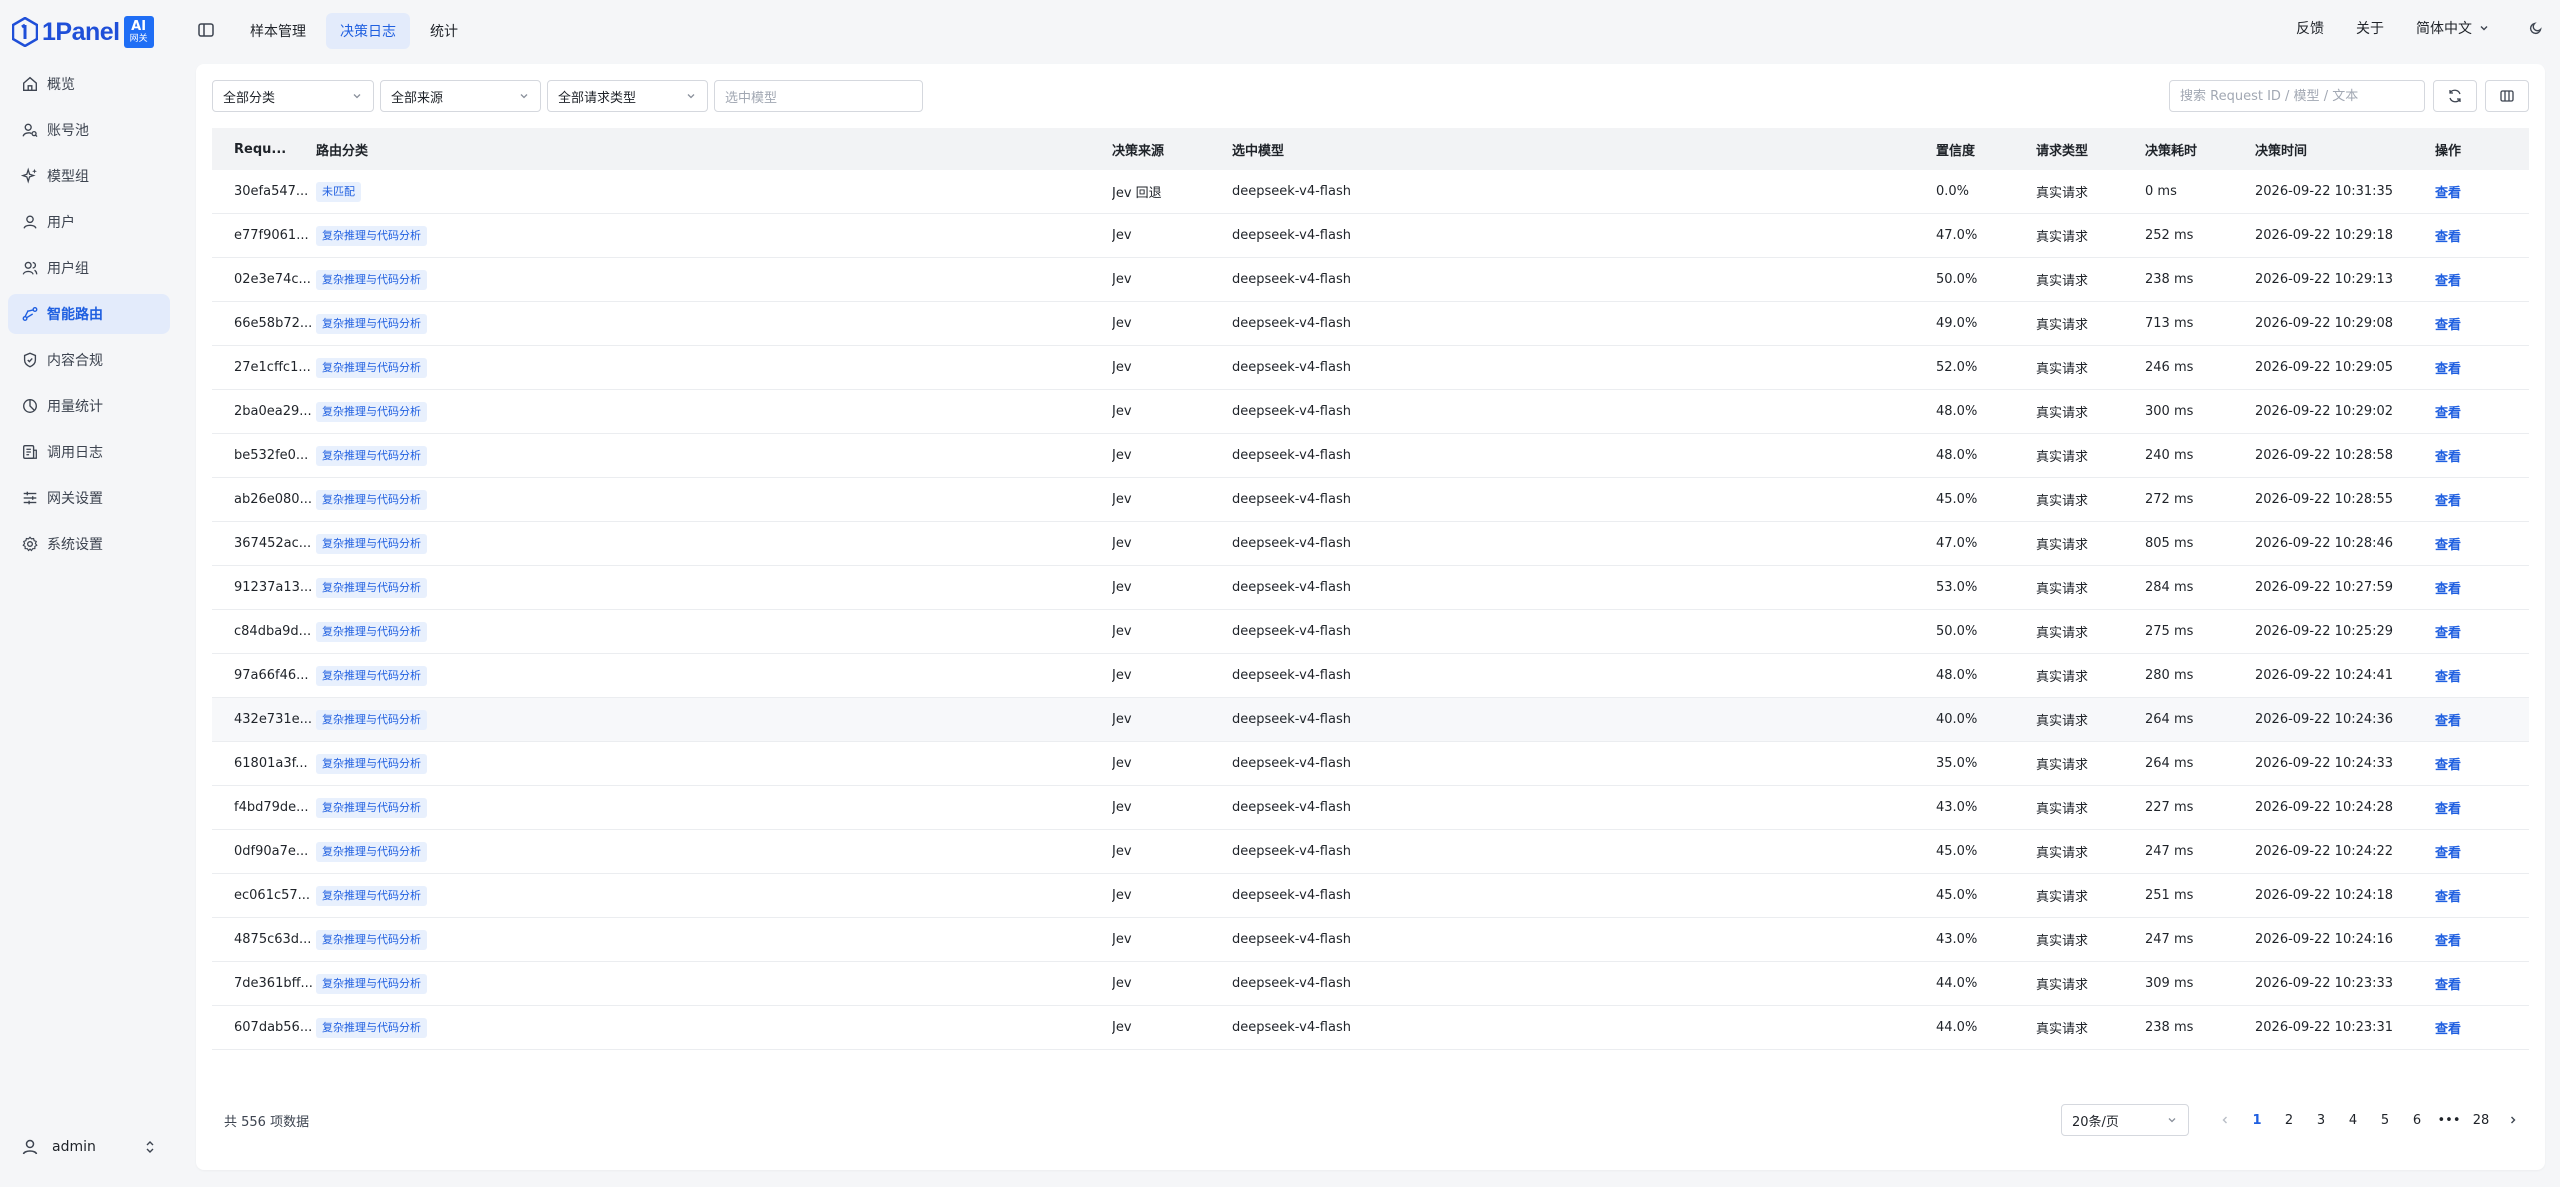 Image resolution: width=2560 pixels, height=1187 pixels. Describe the element at coordinates (2321, 1120) in the screenshot. I see `page-button: 3` at that location.